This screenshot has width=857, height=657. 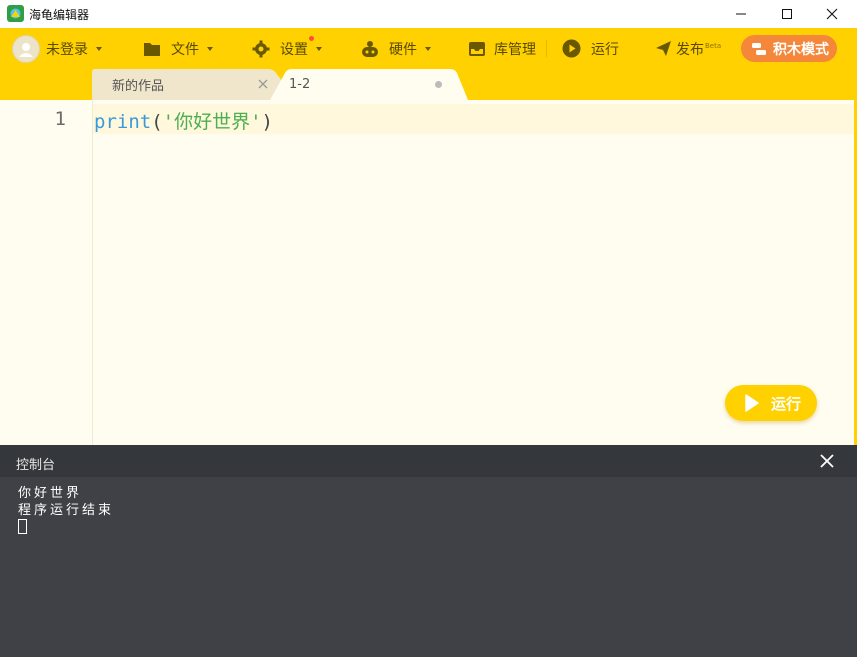 I want to click on user-avatar-icon, so click(x=26, y=49).